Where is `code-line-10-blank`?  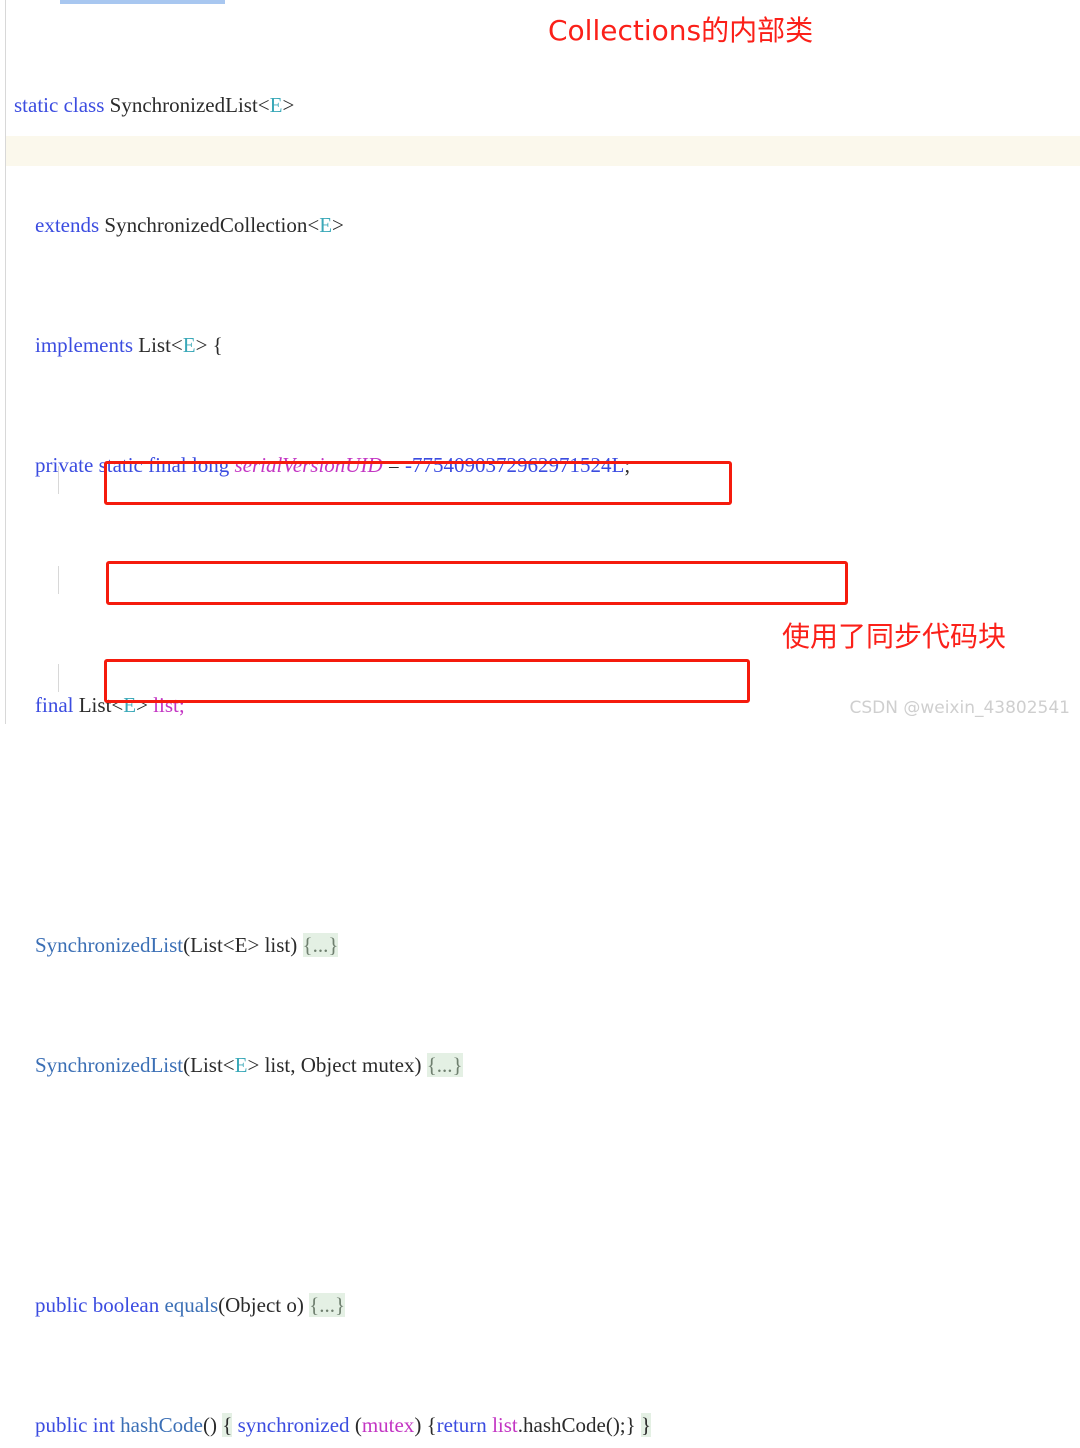
code-line-10-blank is located at coordinates (540, 1185).